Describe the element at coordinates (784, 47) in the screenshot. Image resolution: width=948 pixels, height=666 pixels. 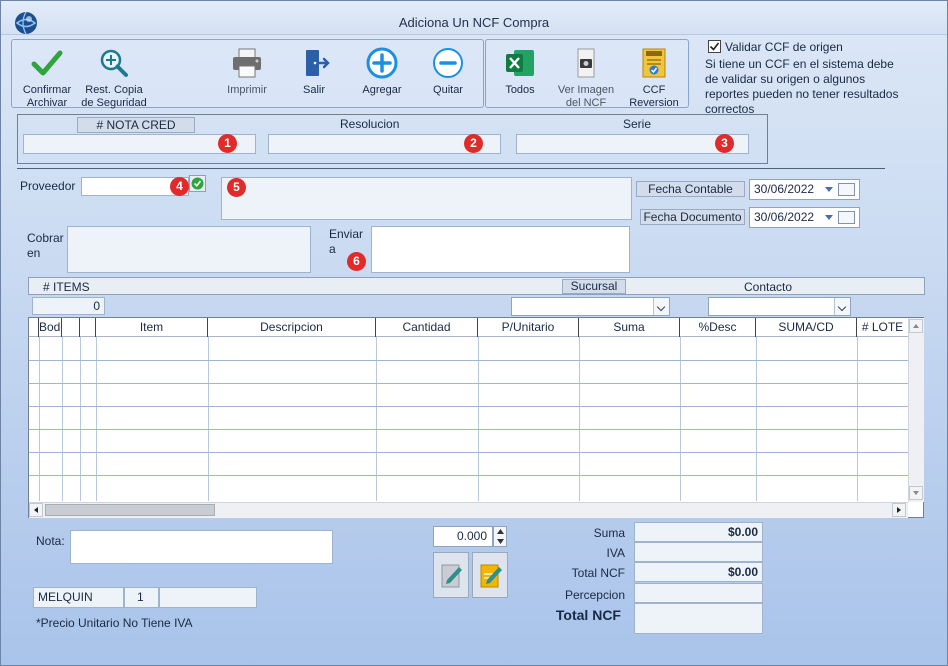
I see `validar-ccf-label: Validar CCF de origen` at that location.